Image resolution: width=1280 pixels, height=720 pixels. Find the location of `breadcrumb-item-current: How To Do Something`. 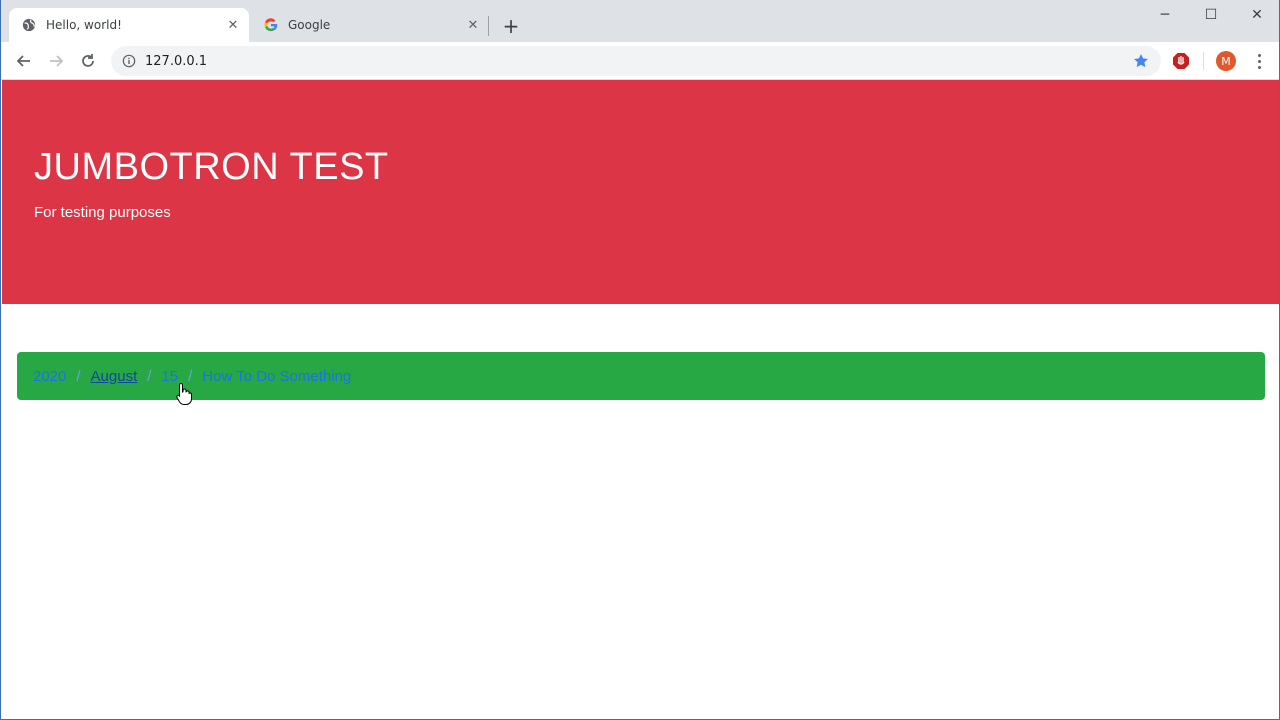

breadcrumb-item-current: How To Do Something is located at coordinates (277, 376).